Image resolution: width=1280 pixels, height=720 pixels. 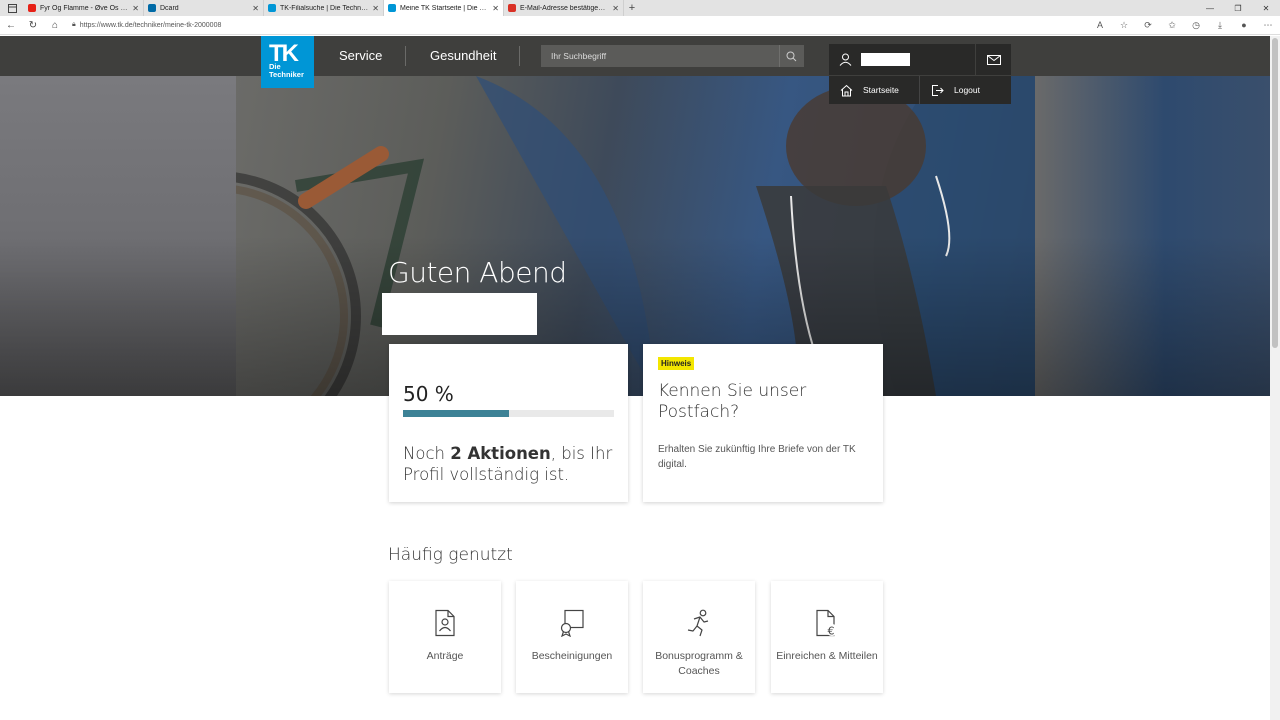 What do you see at coordinates (845, 59) in the screenshot?
I see `user-icon` at bounding box center [845, 59].